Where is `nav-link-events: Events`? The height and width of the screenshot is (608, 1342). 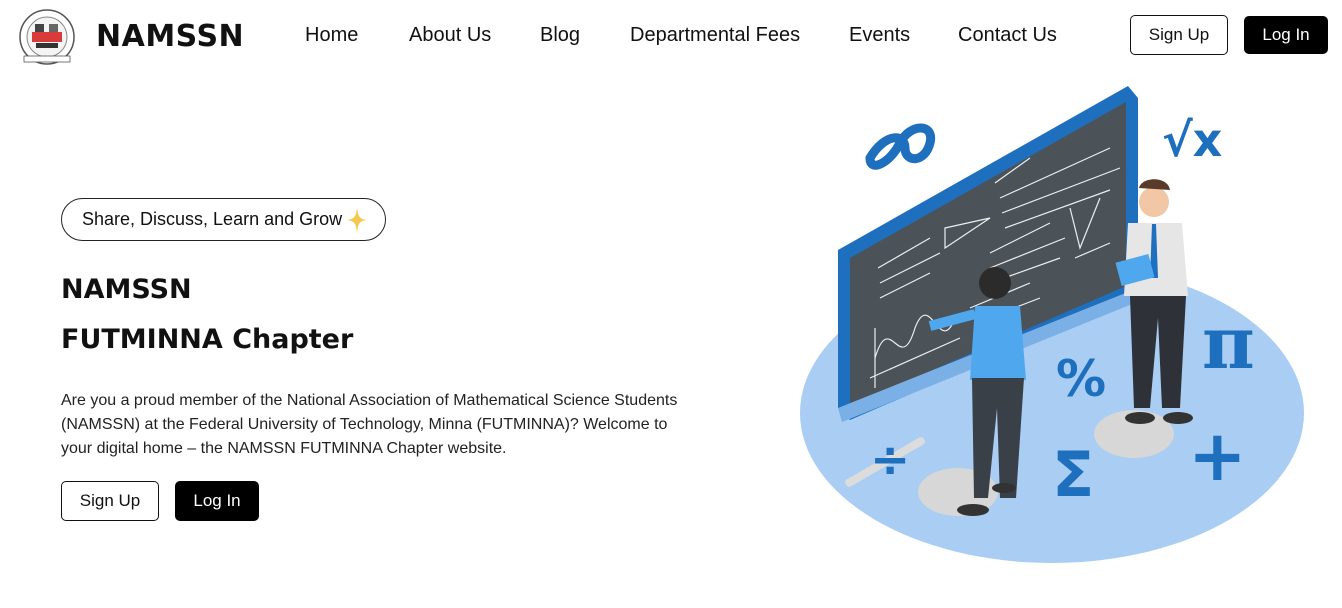 nav-link-events: Events is located at coordinates (879, 35).